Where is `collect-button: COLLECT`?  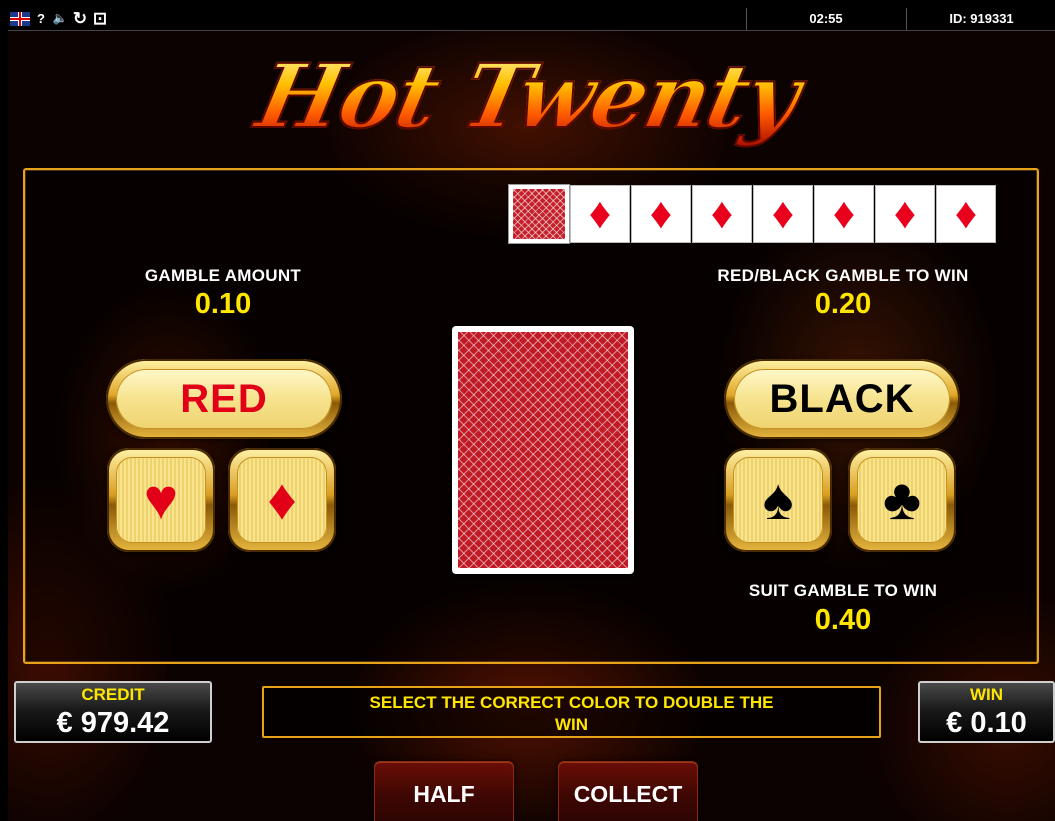 collect-button: COLLECT is located at coordinates (628, 791).